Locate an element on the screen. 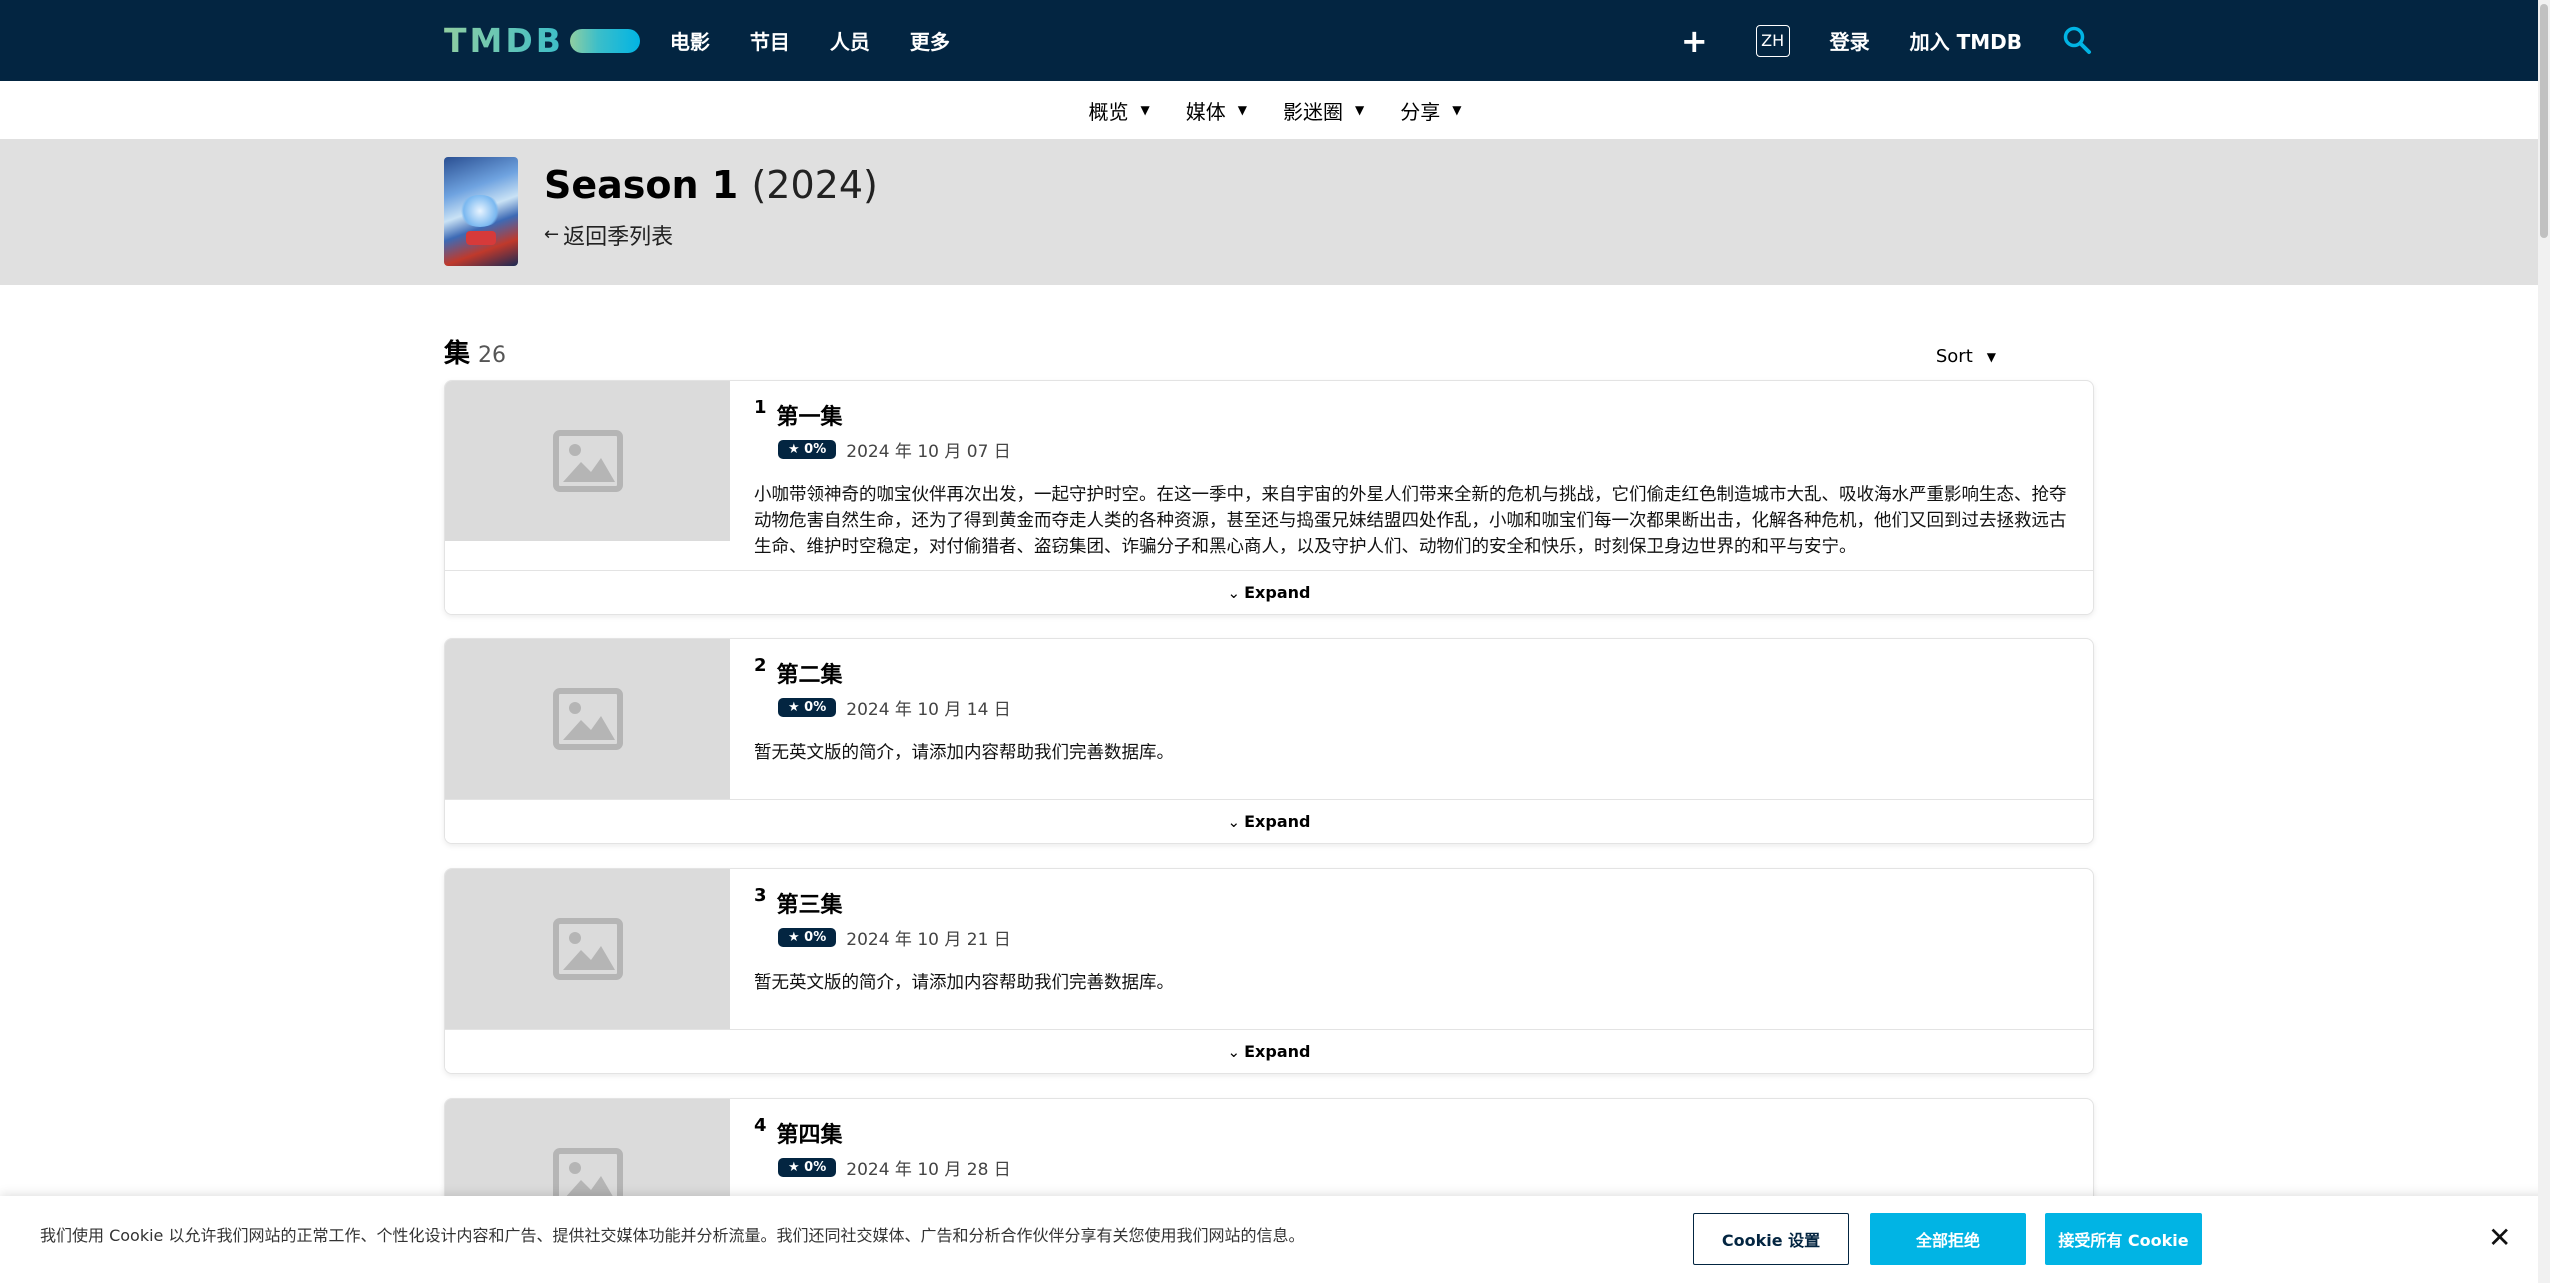  subnav-share: 分享 ▼ is located at coordinates (1430, 110).